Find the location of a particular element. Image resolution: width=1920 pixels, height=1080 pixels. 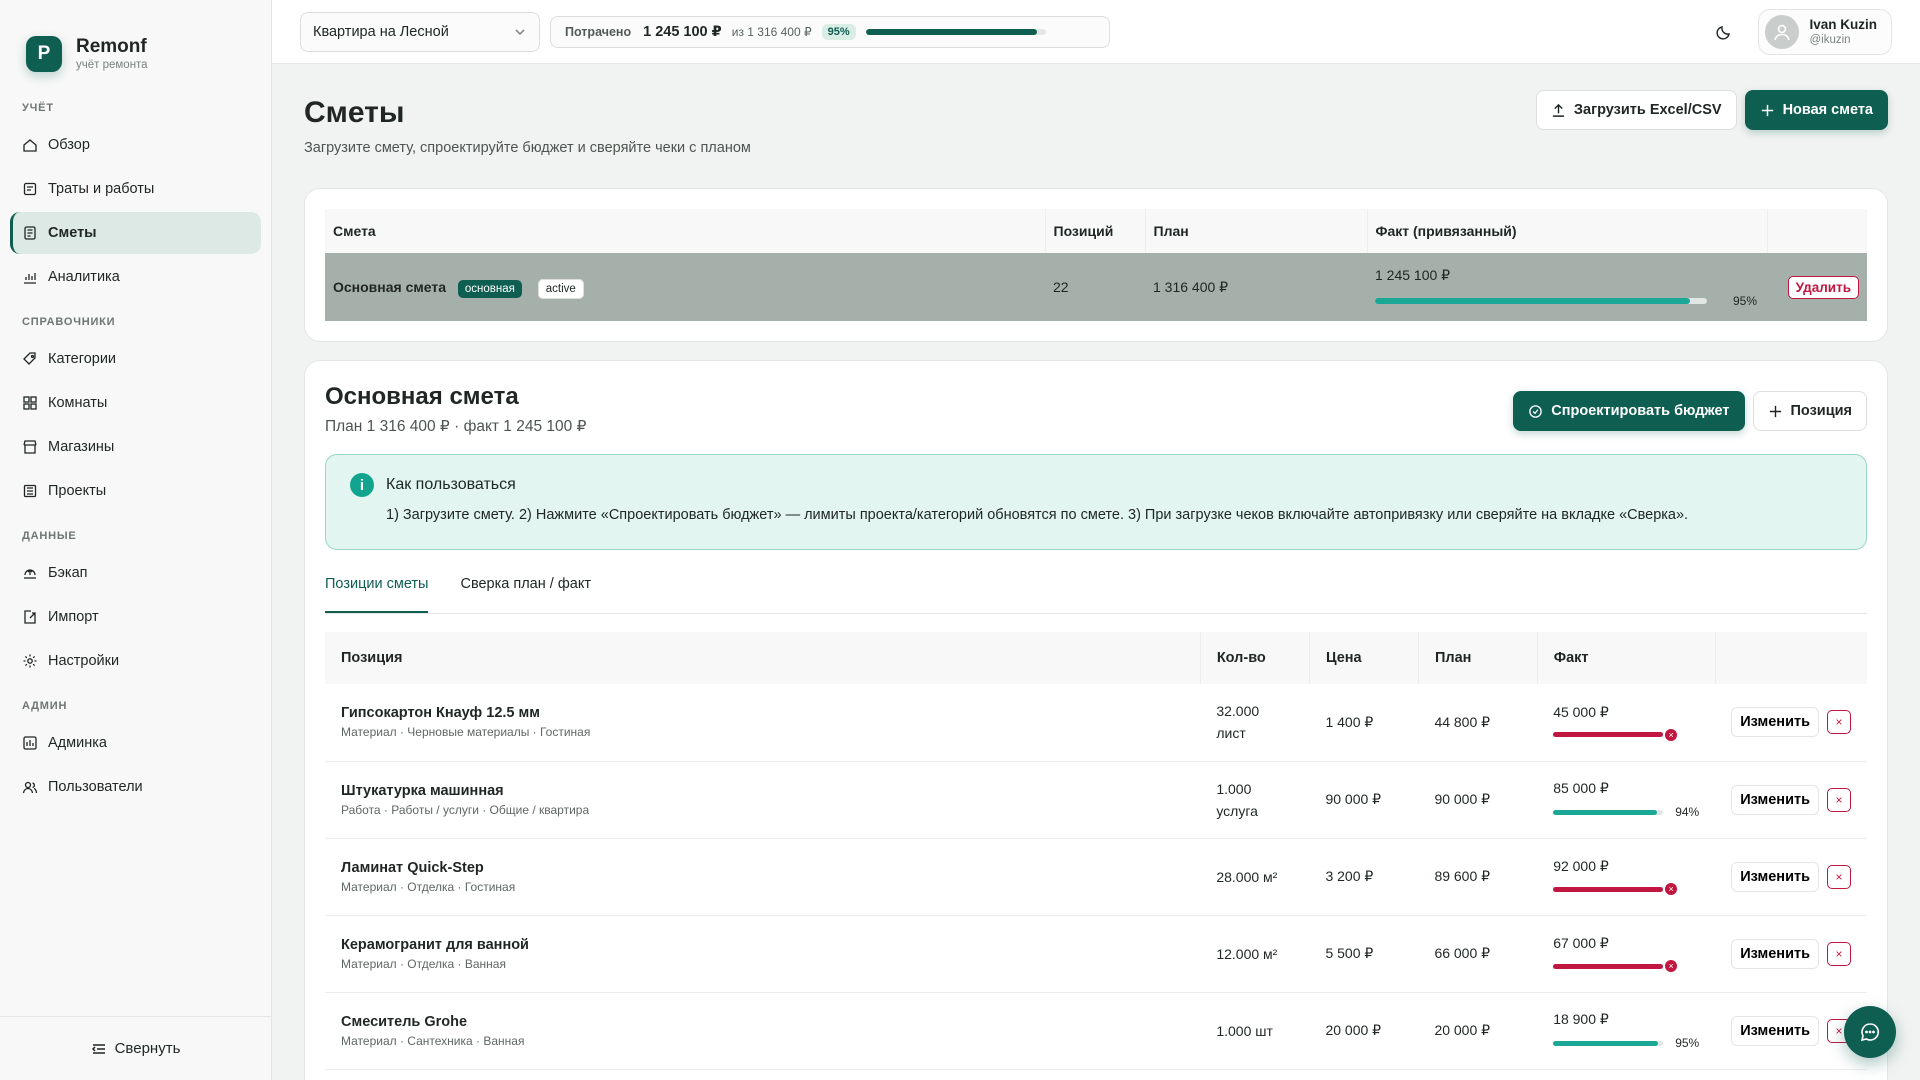

col-fact: Факт (привязанный) is located at coordinates (1567, 231).